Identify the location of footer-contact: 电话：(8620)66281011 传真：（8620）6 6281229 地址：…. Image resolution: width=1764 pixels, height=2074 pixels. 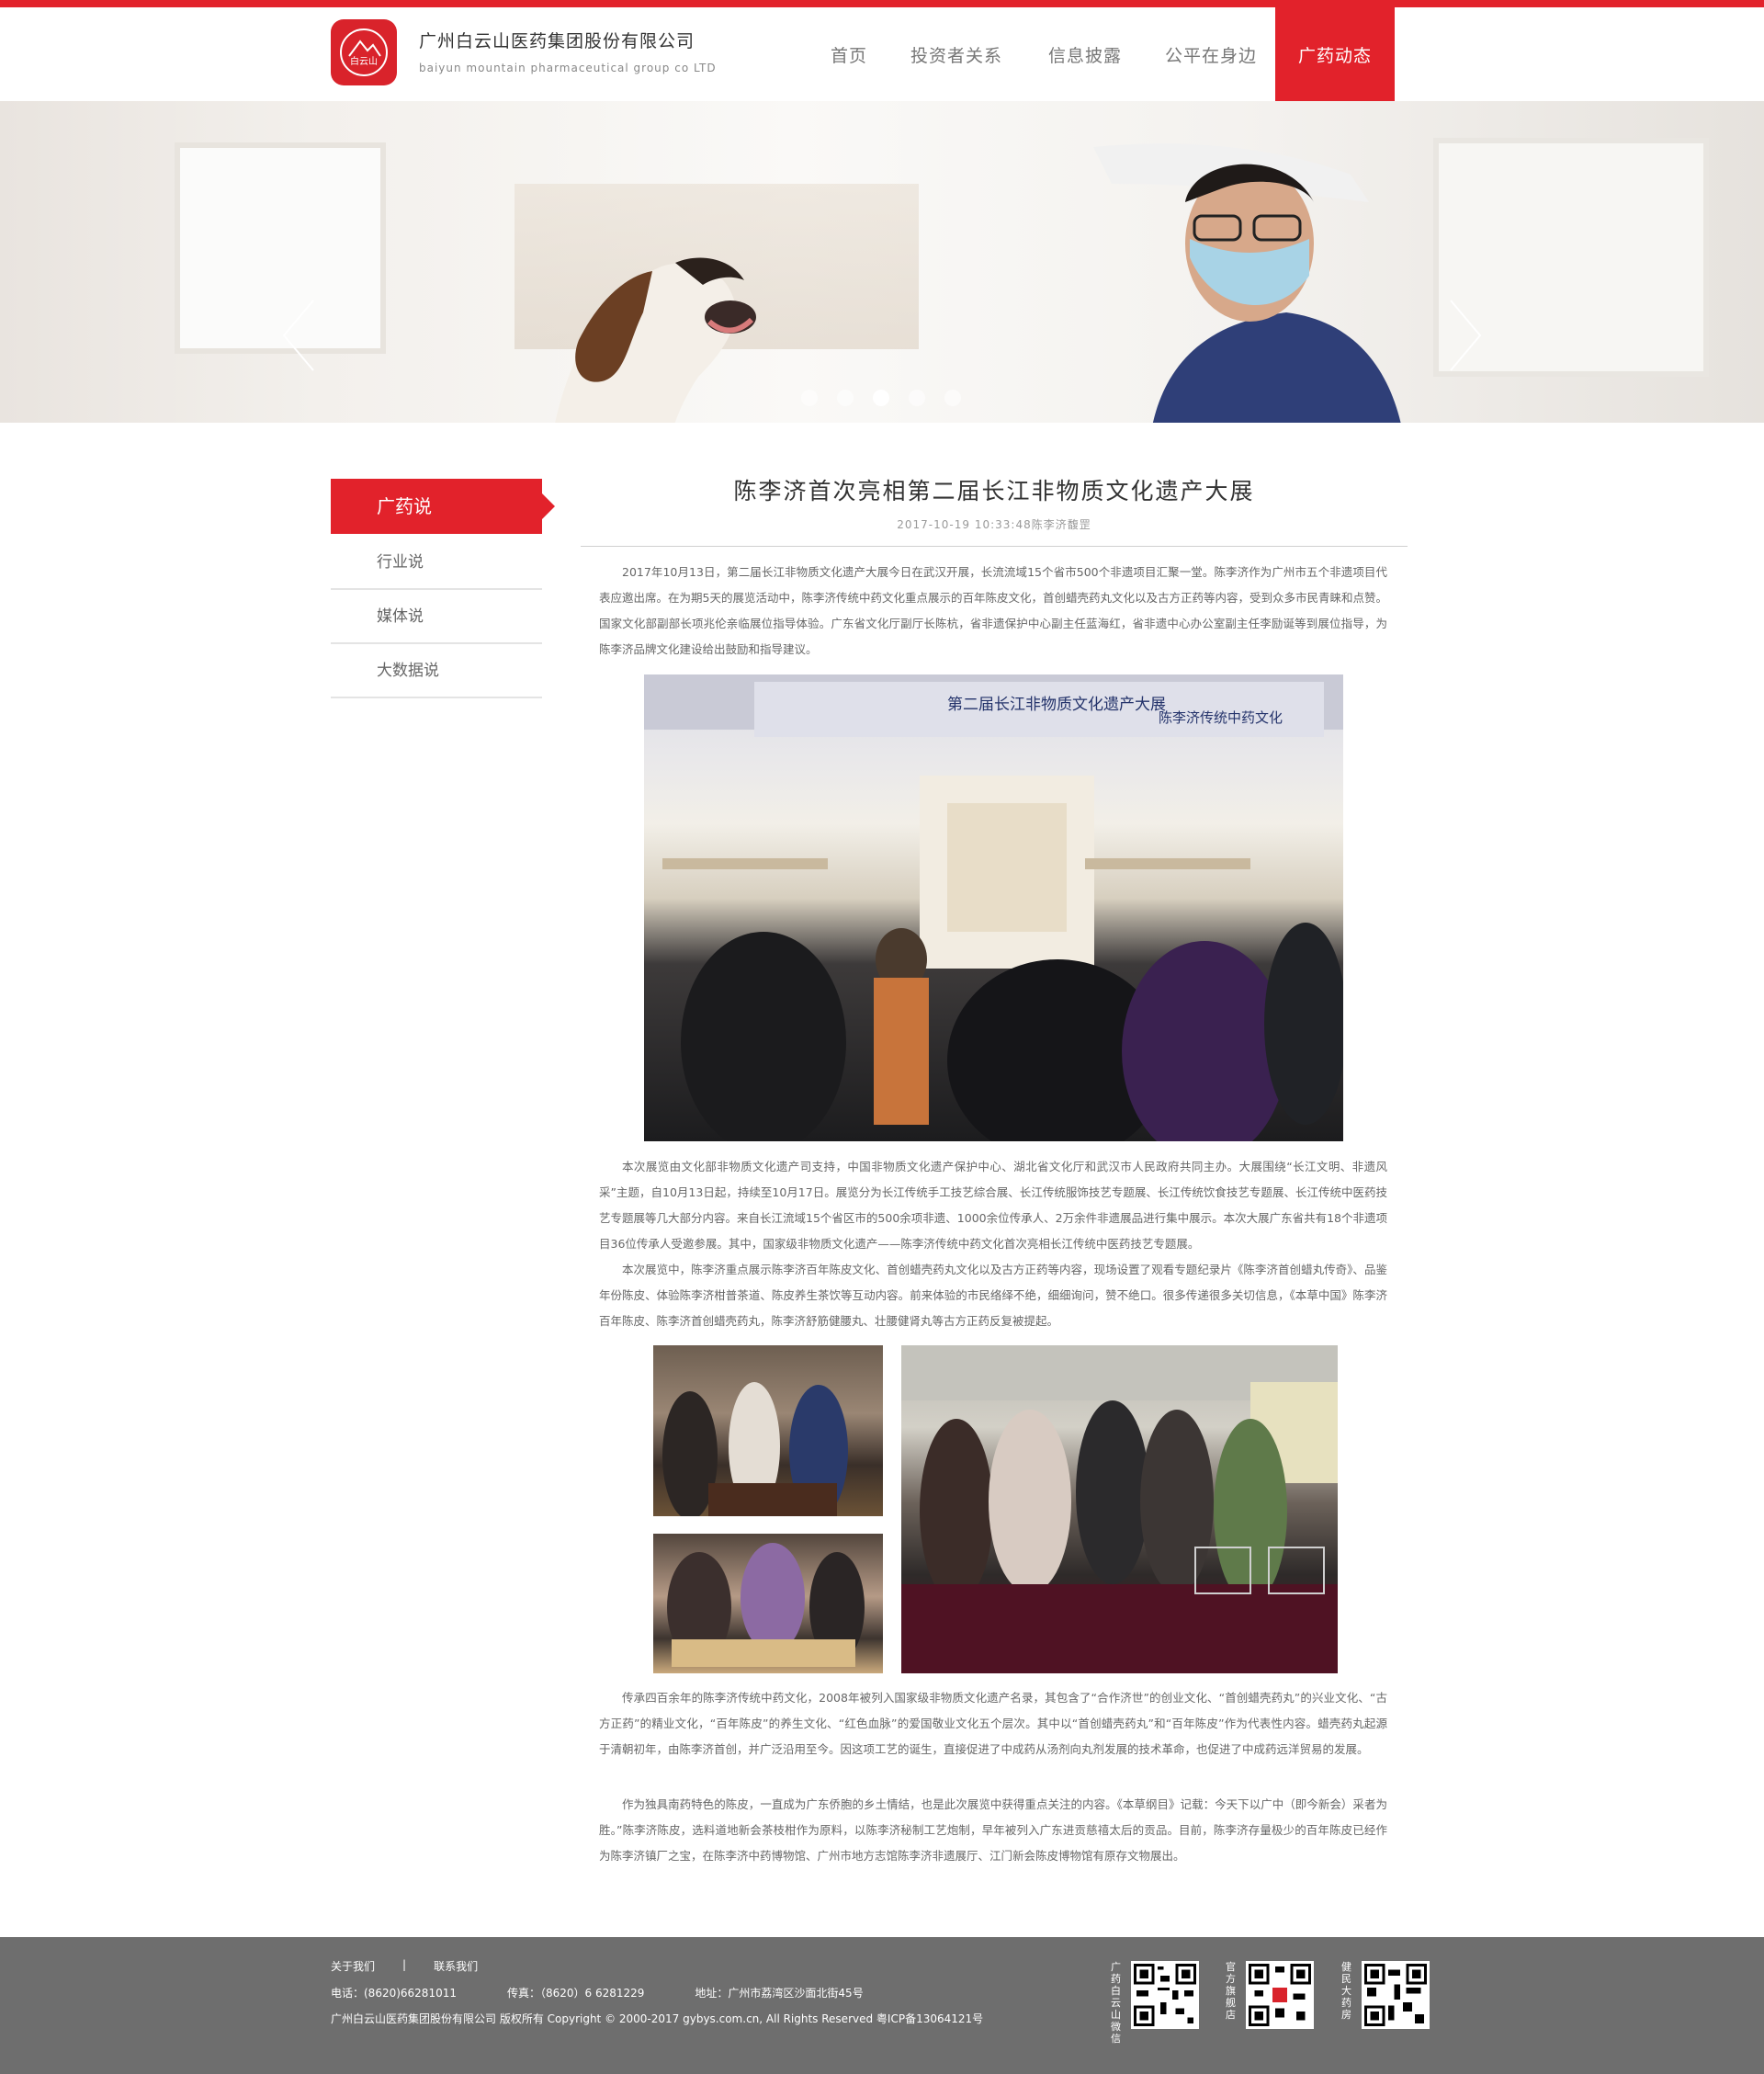
(623, 1992).